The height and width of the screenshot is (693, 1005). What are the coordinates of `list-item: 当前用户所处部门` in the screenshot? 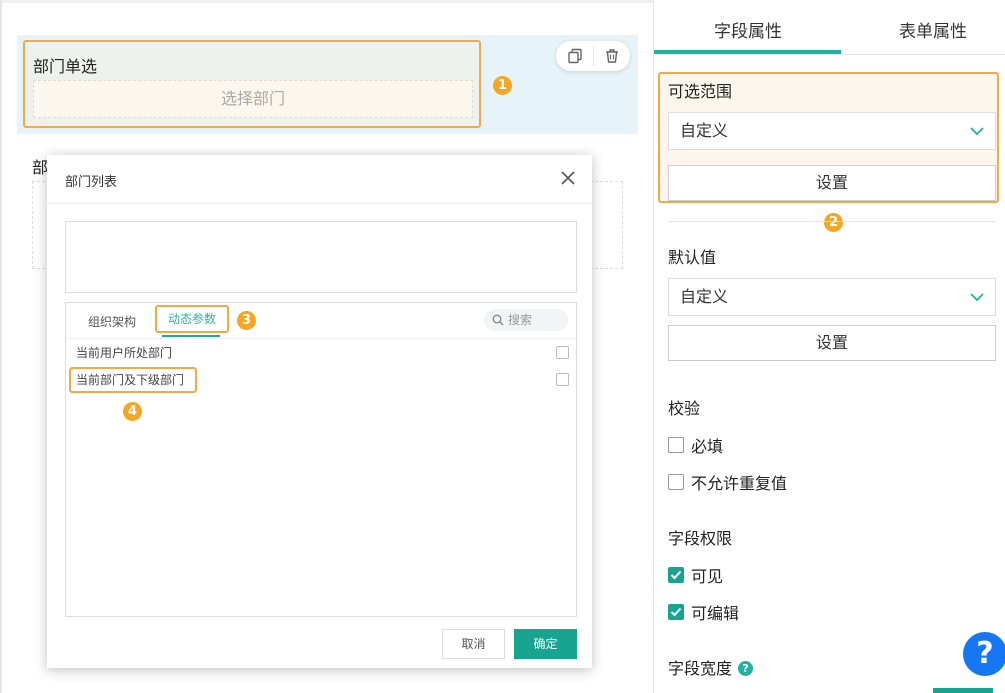 It's located at (124, 352).